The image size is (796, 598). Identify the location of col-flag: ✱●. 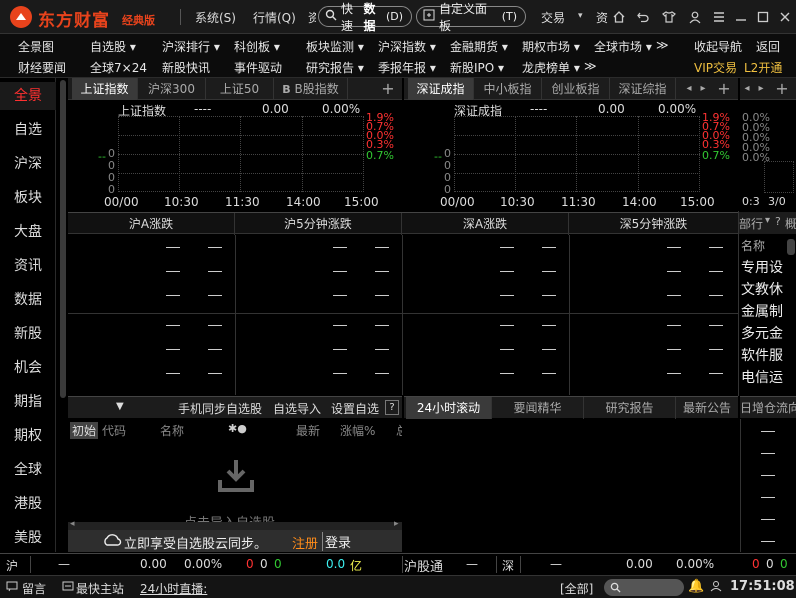
(237, 428).